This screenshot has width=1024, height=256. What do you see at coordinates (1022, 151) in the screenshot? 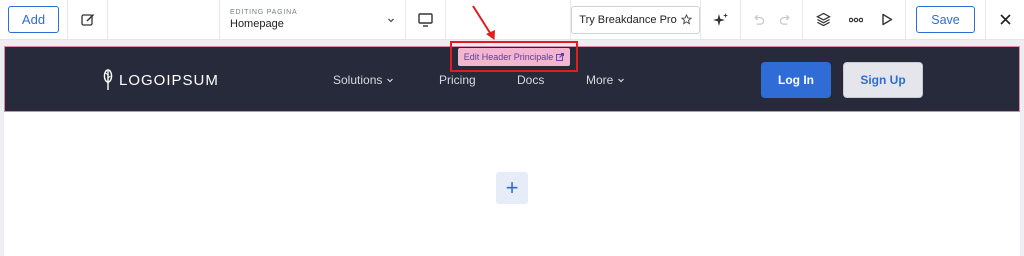
I see `canvas-edge` at bounding box center [1022, 151].